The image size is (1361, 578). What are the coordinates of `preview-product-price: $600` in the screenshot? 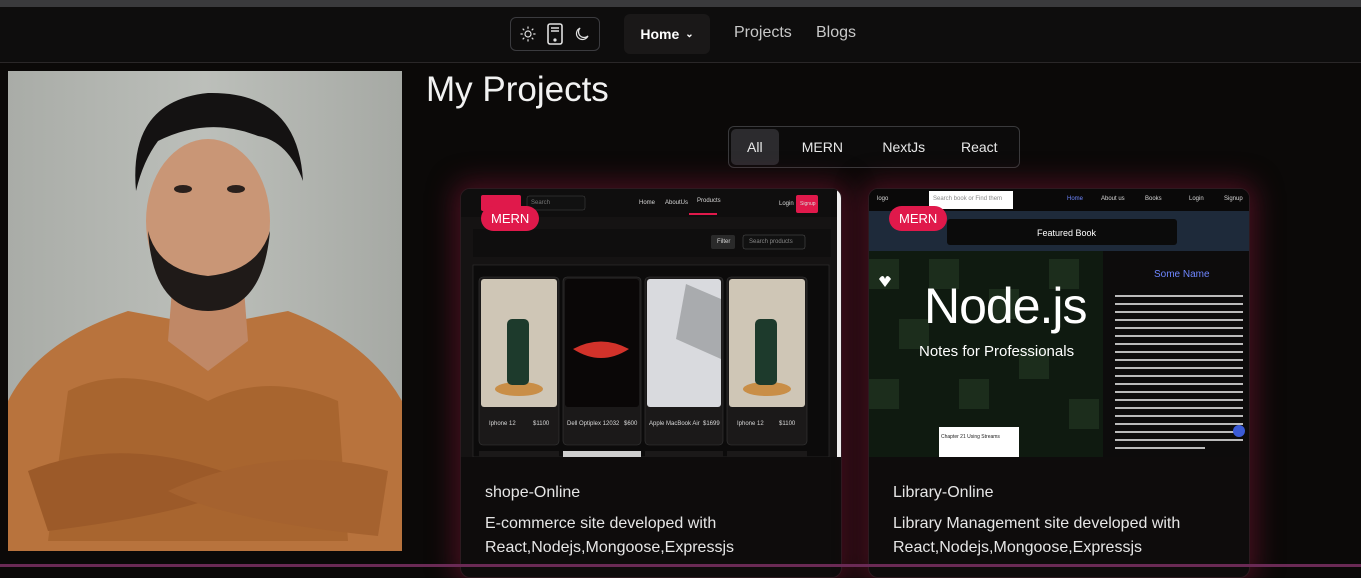 It's located at (631, 424).